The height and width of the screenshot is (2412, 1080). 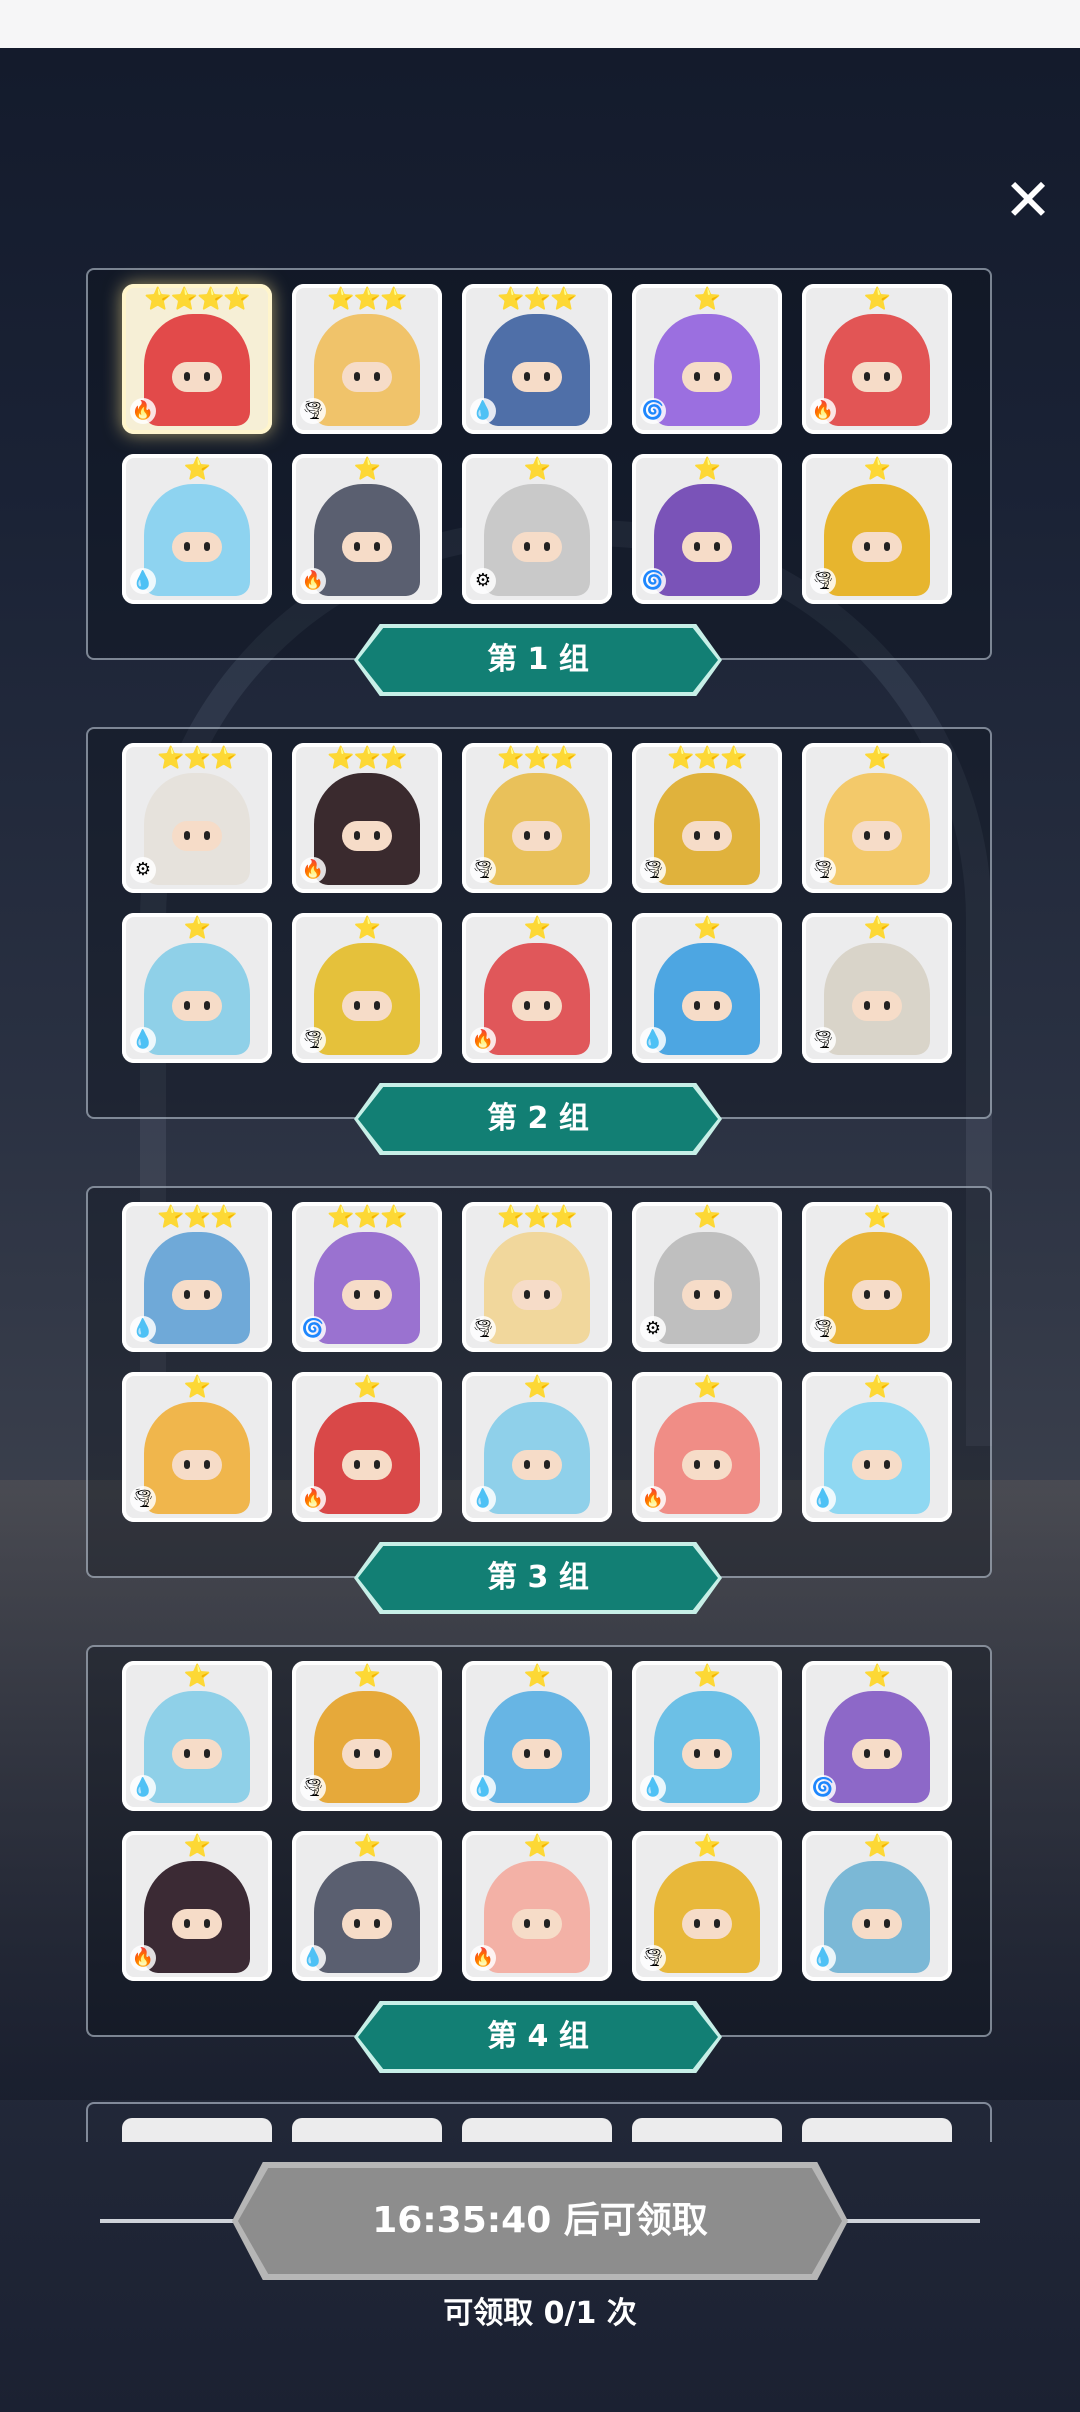 I want to click on water-element-icon: 💧, so click(x=653, y=1040).